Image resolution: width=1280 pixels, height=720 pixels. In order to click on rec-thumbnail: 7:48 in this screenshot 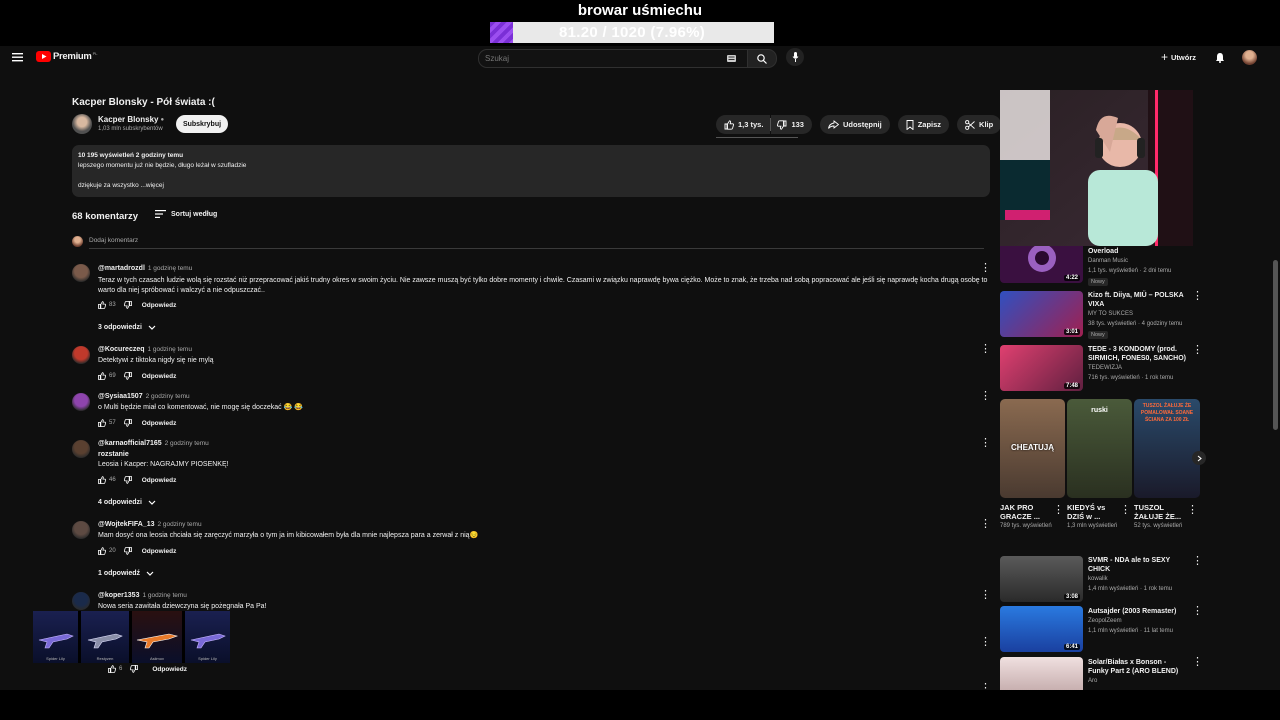, I will do `click(1041, 368)`.